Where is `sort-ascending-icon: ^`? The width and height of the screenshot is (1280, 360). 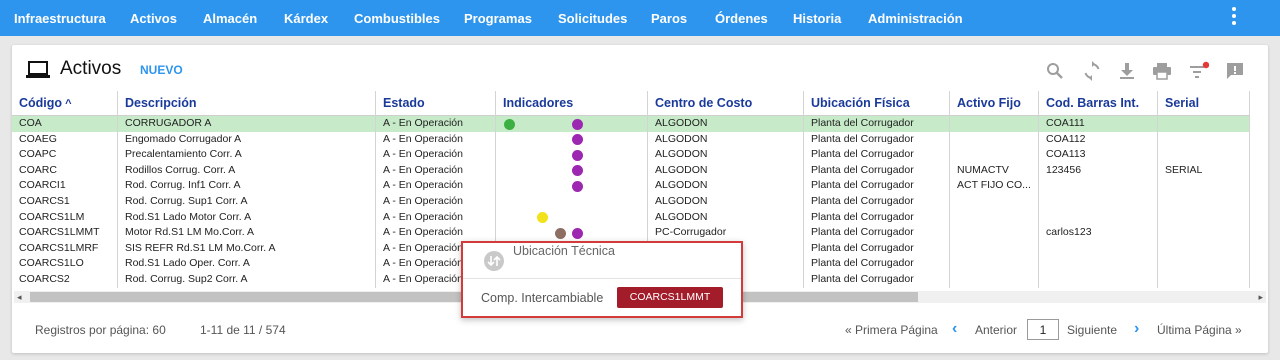 sort-ascending-icon: ^ is located at coordinates (66, 104).